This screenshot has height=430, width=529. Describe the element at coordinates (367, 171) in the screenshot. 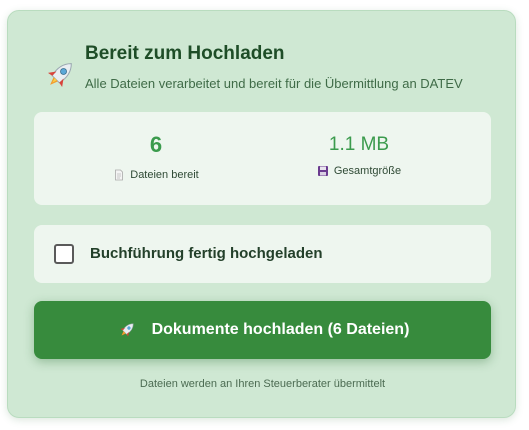

I see `size-label: Gesamtgröße` at that location.